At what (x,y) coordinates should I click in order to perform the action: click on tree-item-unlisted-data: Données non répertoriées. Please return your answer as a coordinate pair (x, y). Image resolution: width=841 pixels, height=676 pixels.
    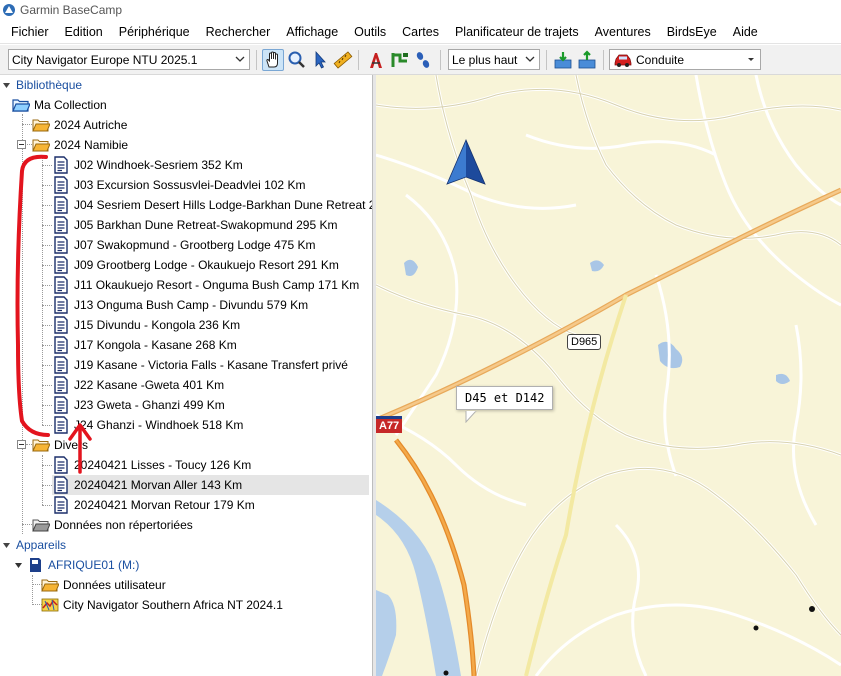
    Looking at the image, I should click on (113, 525).